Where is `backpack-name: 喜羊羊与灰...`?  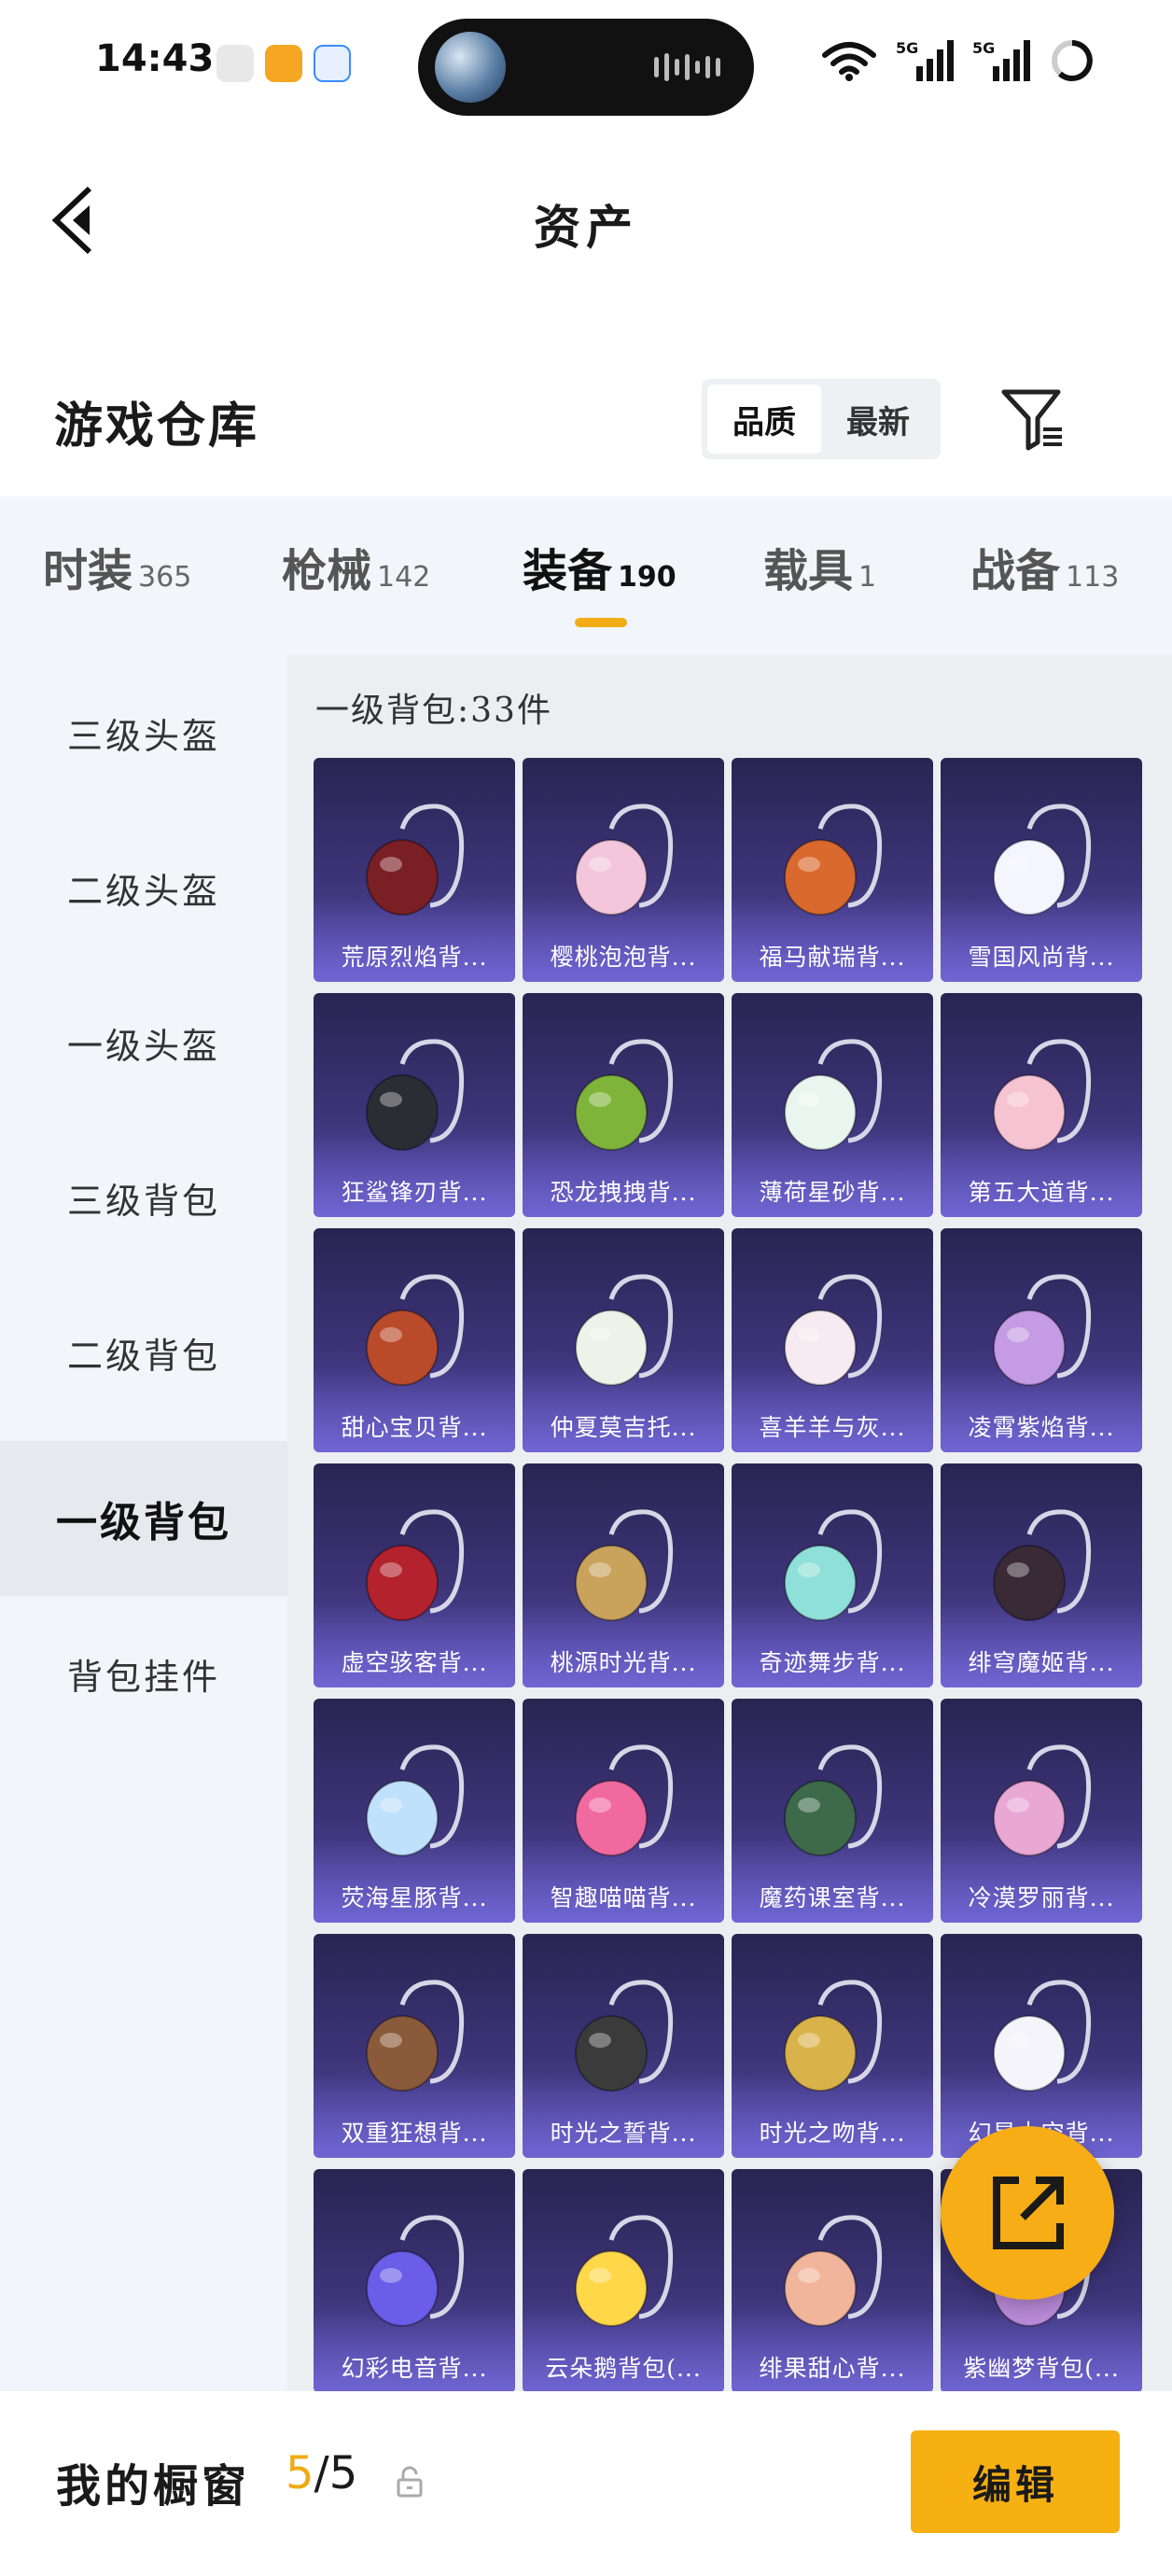 backpack-name: 喜羊羊与灰... is located at coordinates (832, 1427).